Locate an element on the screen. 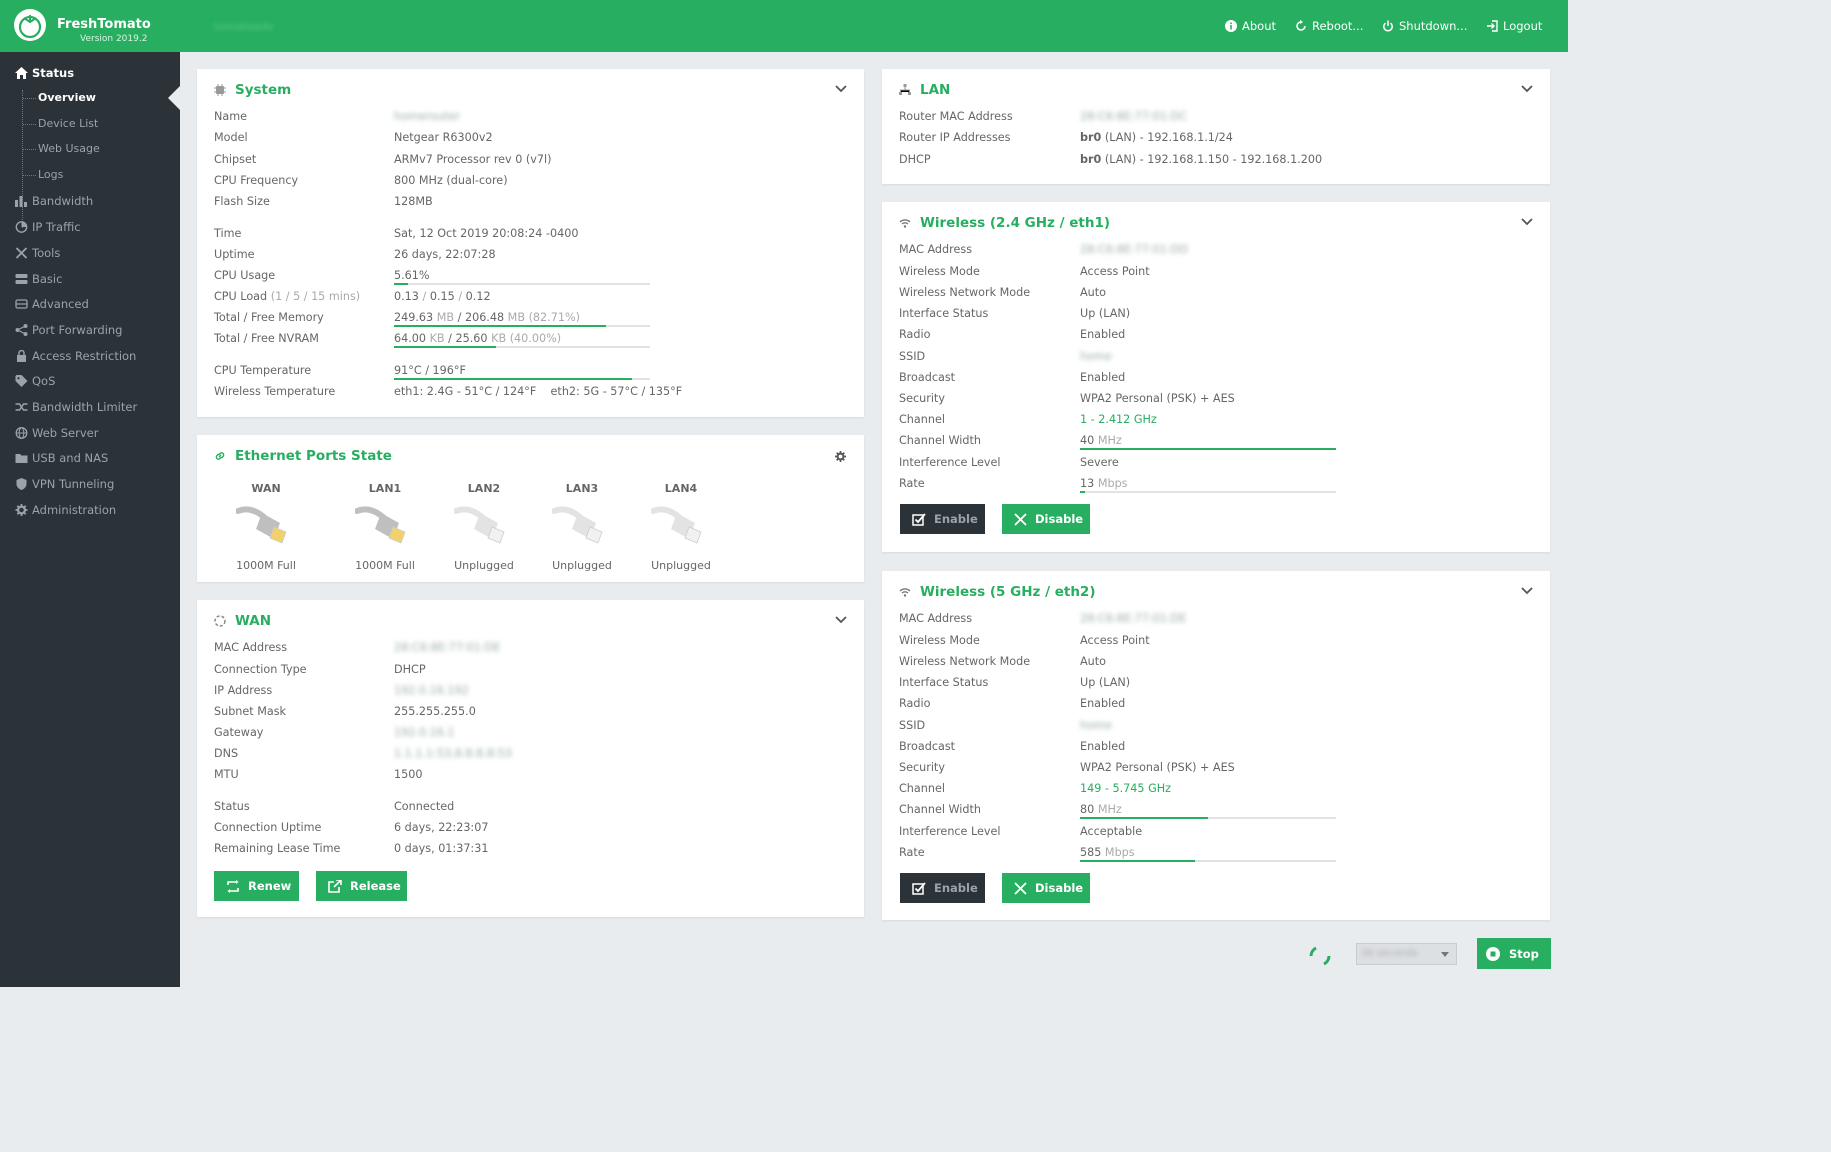 This screenshot has height=1152, width=1831. about-label: About is located at coordinates (1259, 26).